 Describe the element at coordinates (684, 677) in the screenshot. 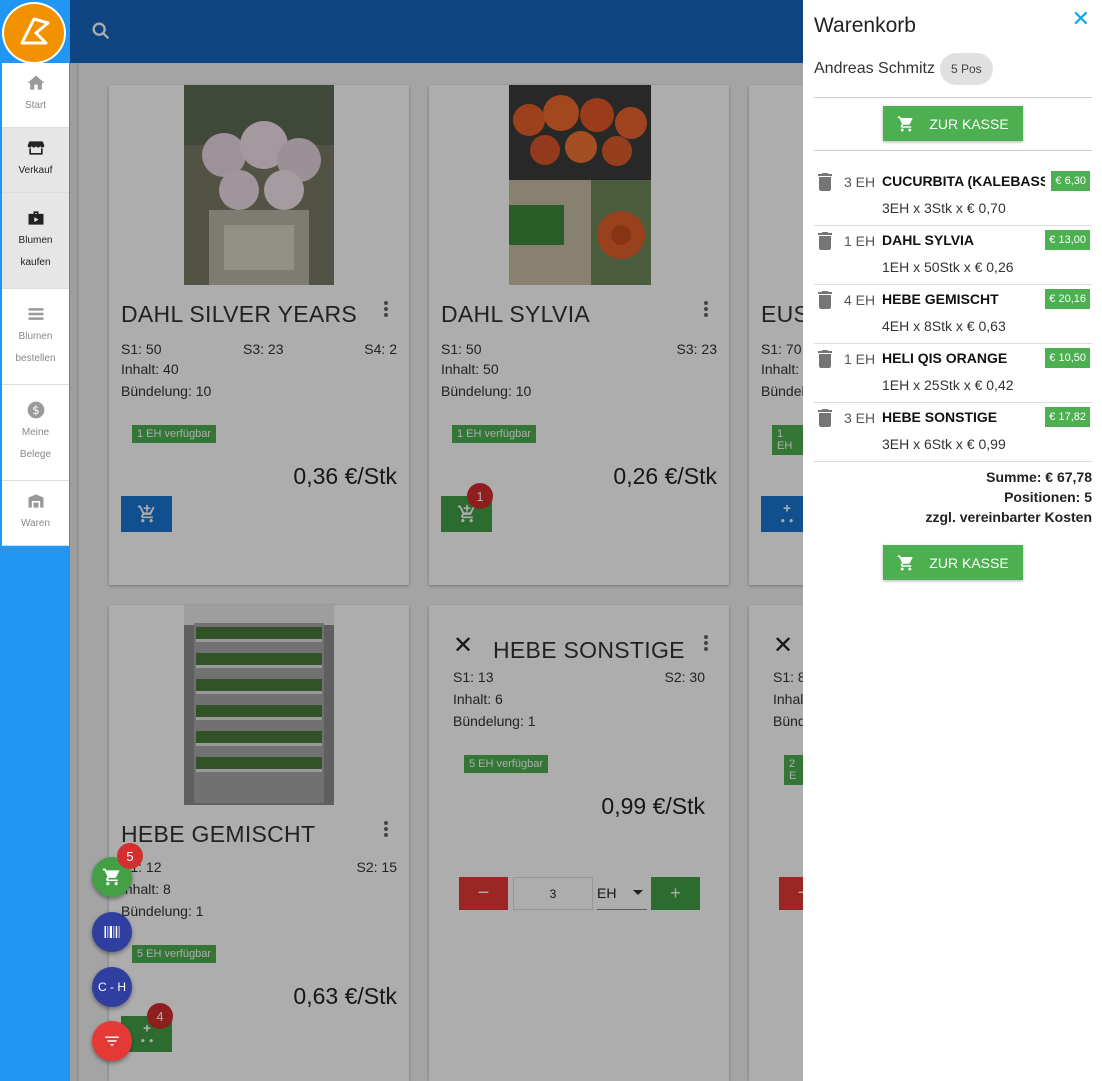

I see `s2-value: S2: 30` at that location.